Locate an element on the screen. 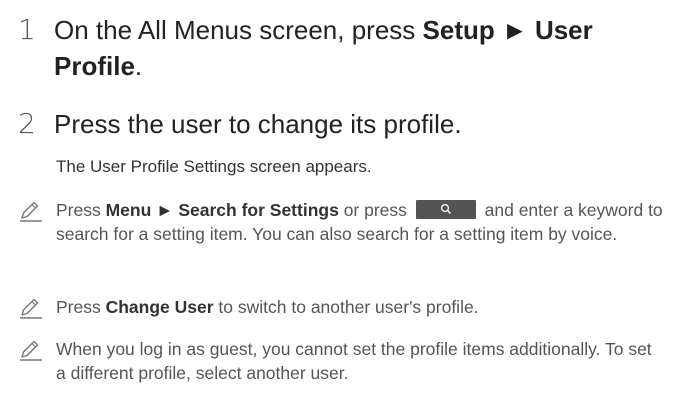 This screenshot has height=393, width=678. search-icon is located at coordinates (445, 208).